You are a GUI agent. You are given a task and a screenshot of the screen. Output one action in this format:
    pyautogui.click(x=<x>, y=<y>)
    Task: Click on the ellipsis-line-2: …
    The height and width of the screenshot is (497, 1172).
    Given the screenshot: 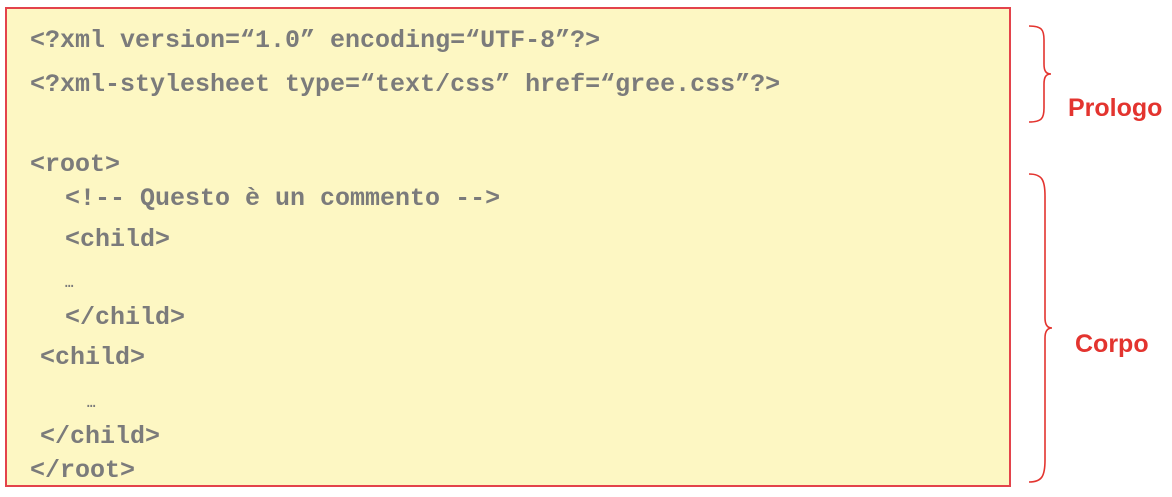 What is the action you would take?
    pyautogui.click(x=91, y=404)
    